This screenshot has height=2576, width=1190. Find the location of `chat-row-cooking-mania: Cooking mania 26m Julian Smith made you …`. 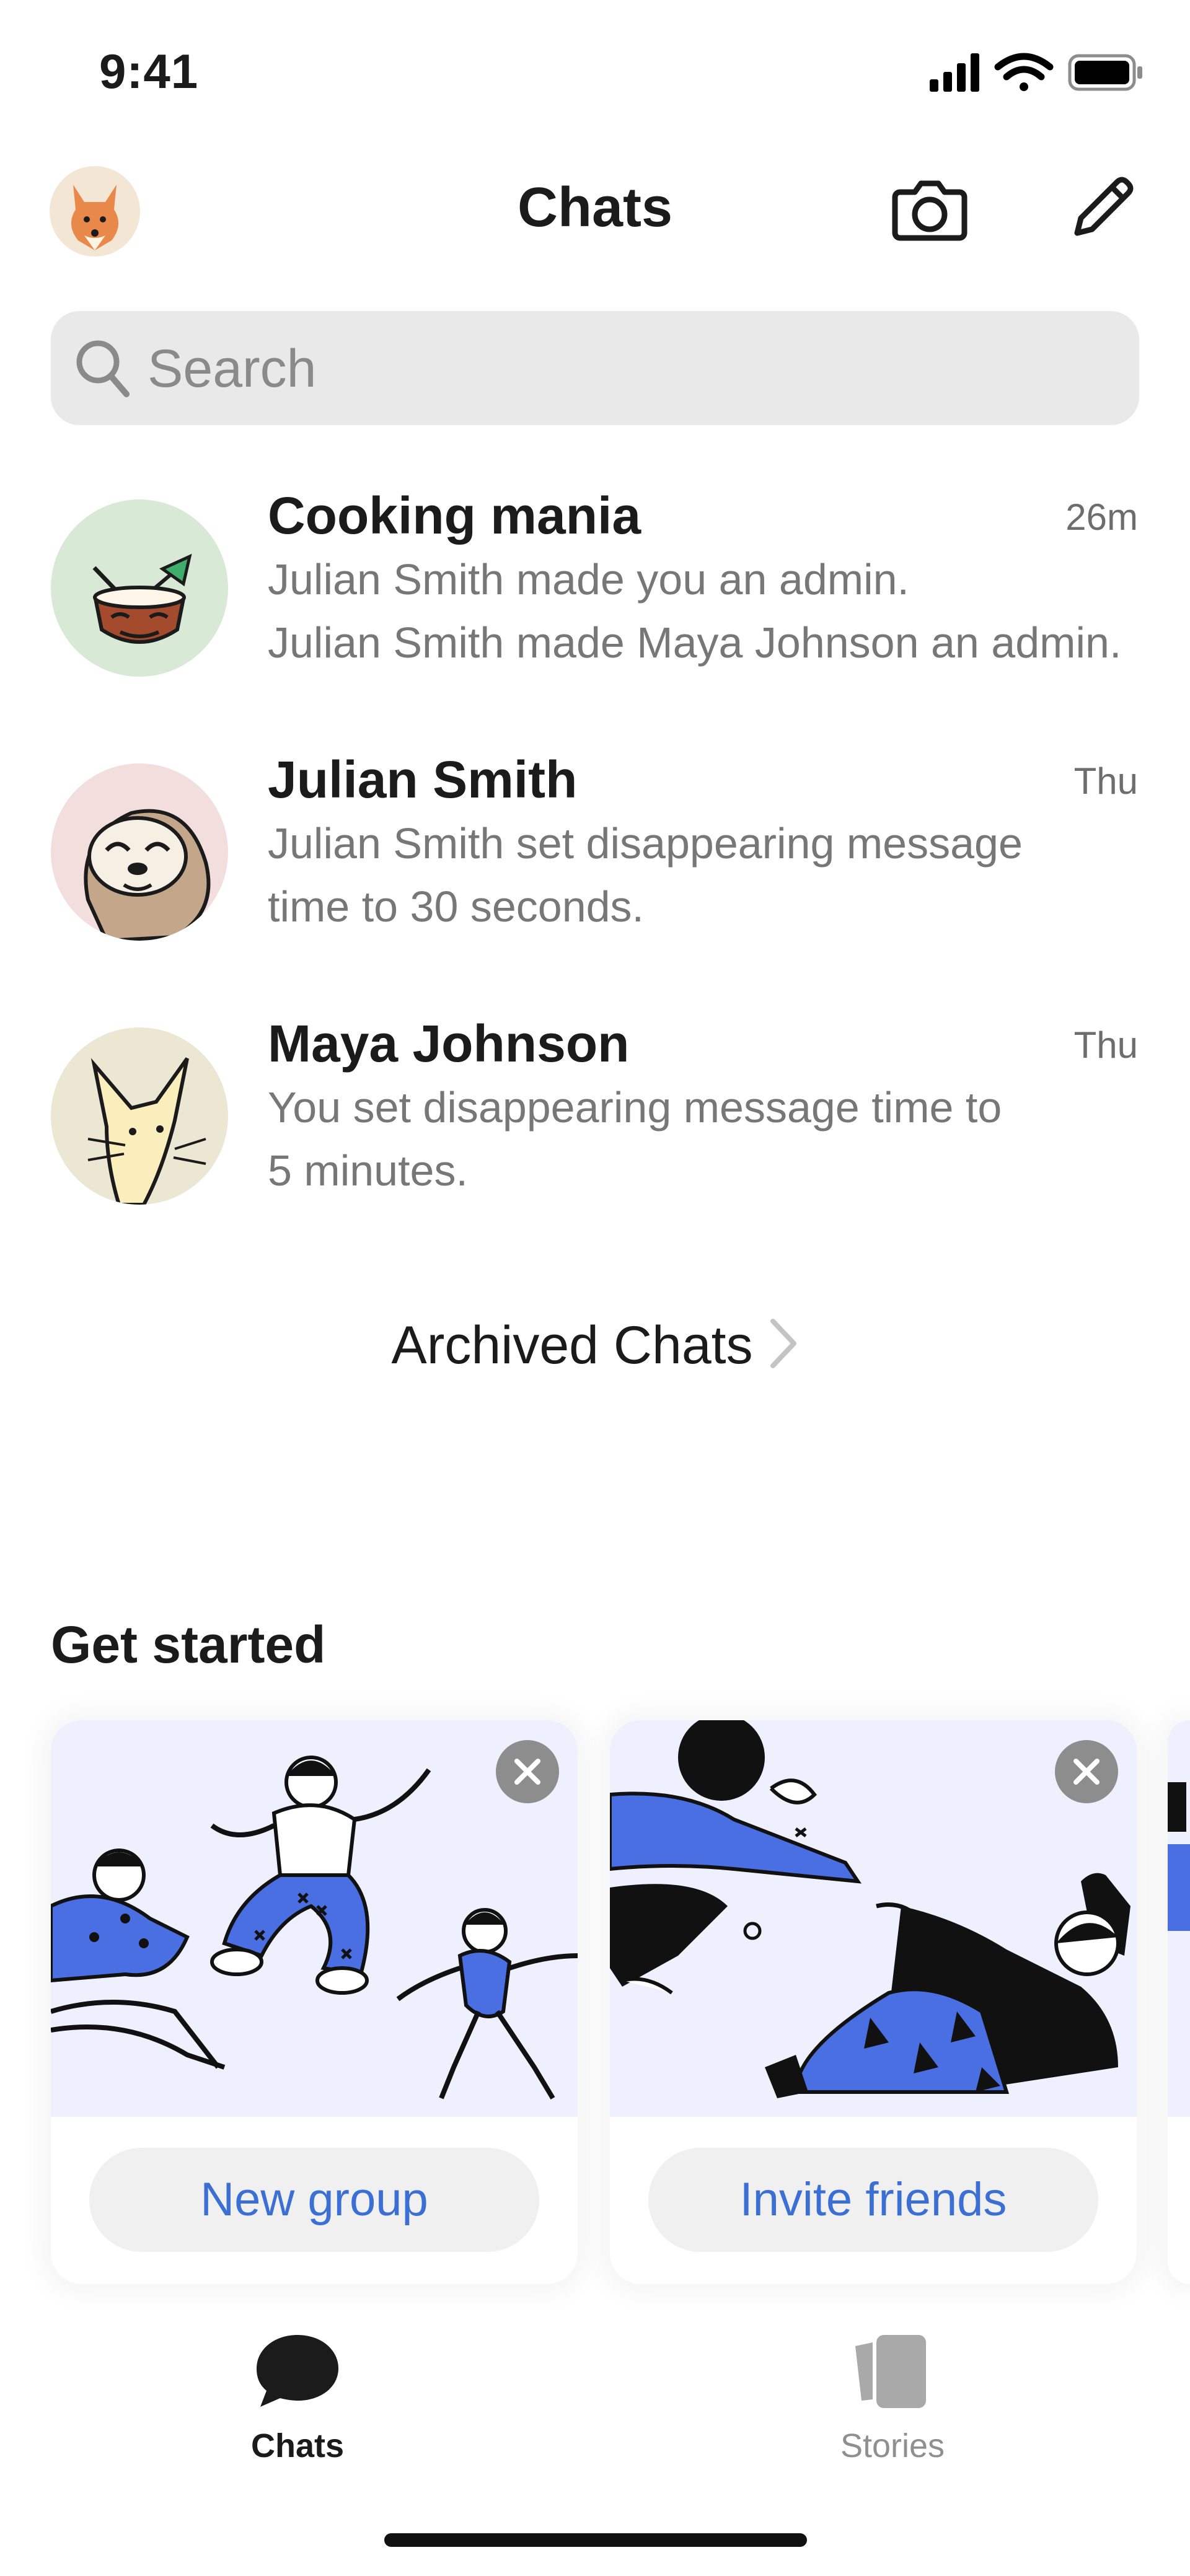

chat-row-cooking-mania: Cooking mania 26m Julian Smith made you … is located at coordinates (595, 601).